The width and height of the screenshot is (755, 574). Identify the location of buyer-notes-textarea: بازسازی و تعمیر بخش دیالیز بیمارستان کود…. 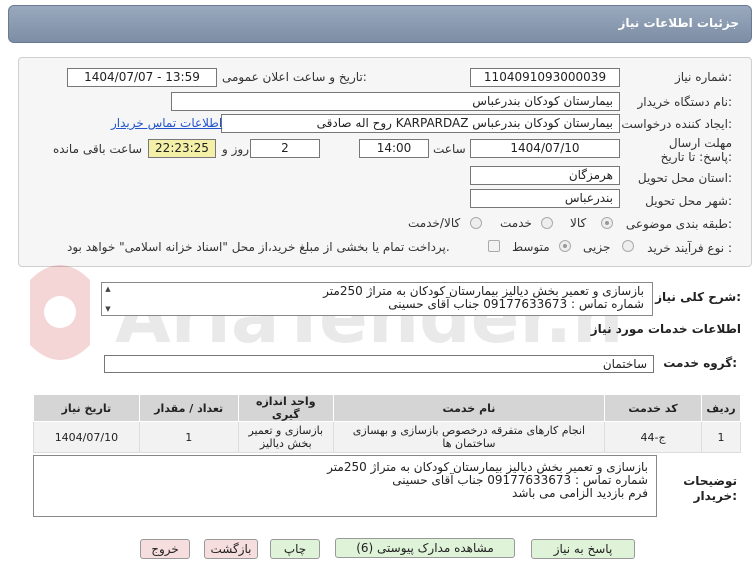
(345, 486).